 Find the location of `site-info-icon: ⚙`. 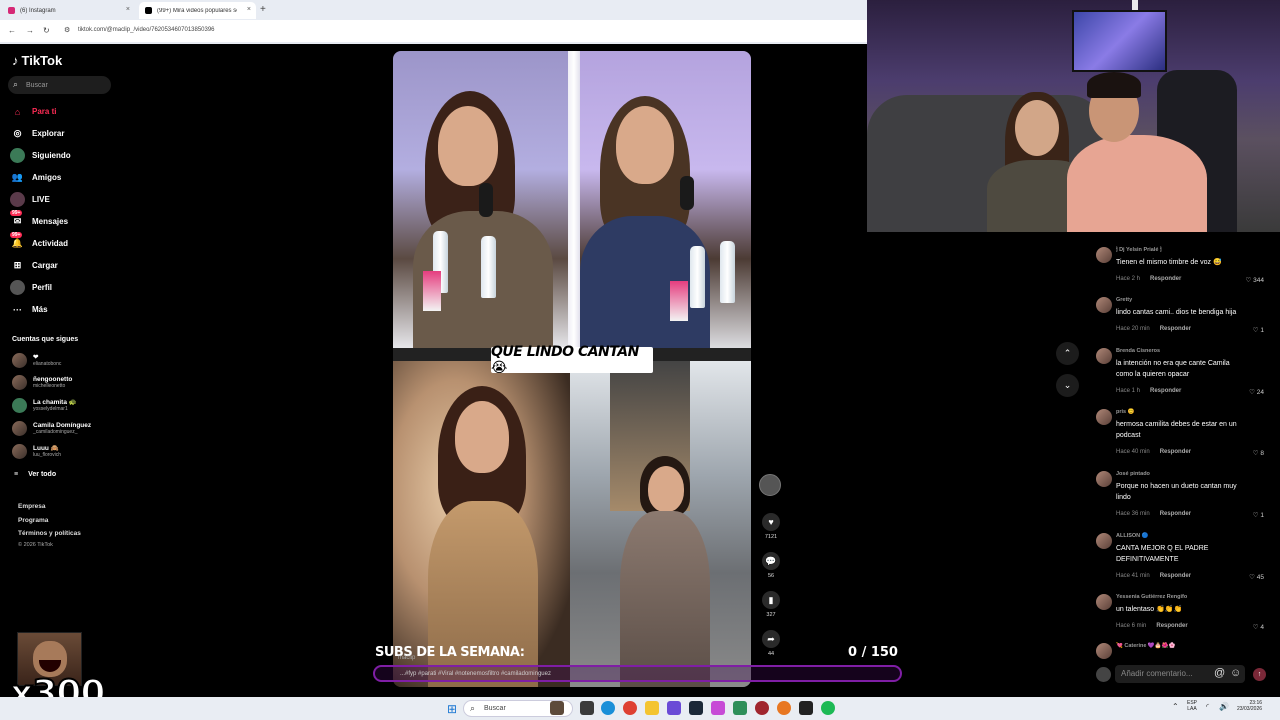

site-info-icon: ⚙ is located at coordinates (67, 30).